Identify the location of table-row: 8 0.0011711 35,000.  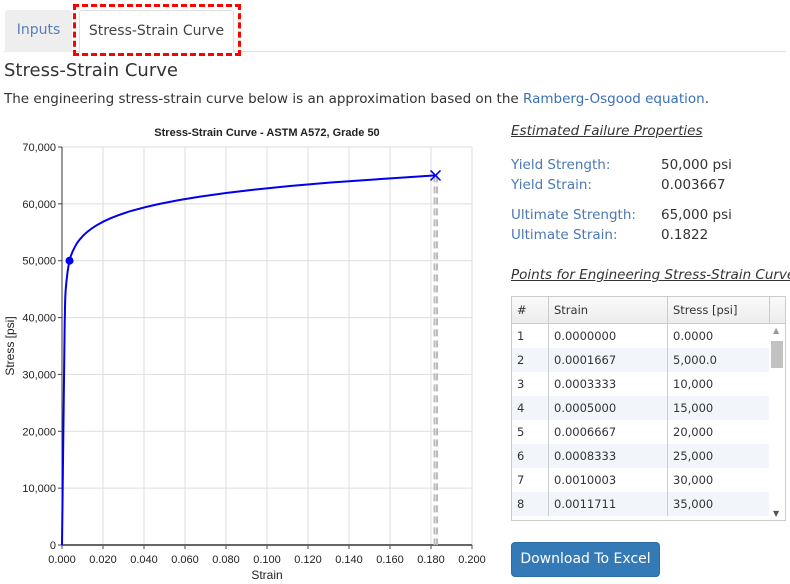
(648, 504).